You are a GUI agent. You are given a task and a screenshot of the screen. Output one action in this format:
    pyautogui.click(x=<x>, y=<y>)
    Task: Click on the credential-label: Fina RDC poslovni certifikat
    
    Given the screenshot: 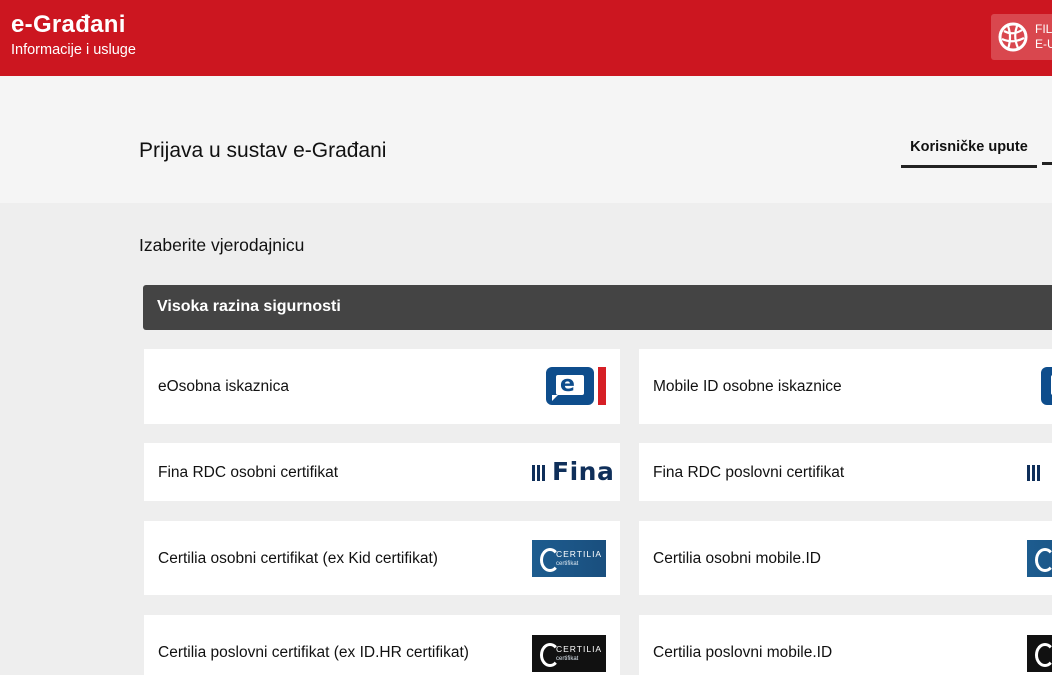 What is the action you would take?
    pyautogui.click(x=749, y=472)
    